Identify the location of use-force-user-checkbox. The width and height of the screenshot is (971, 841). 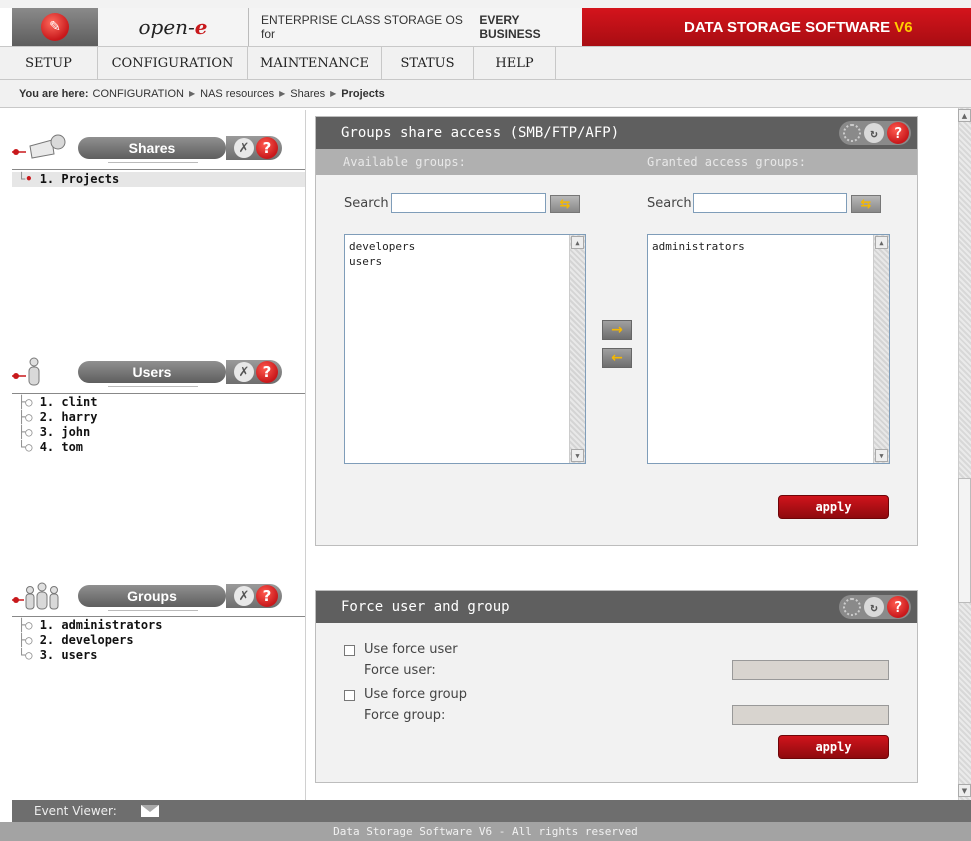
(349, 650).